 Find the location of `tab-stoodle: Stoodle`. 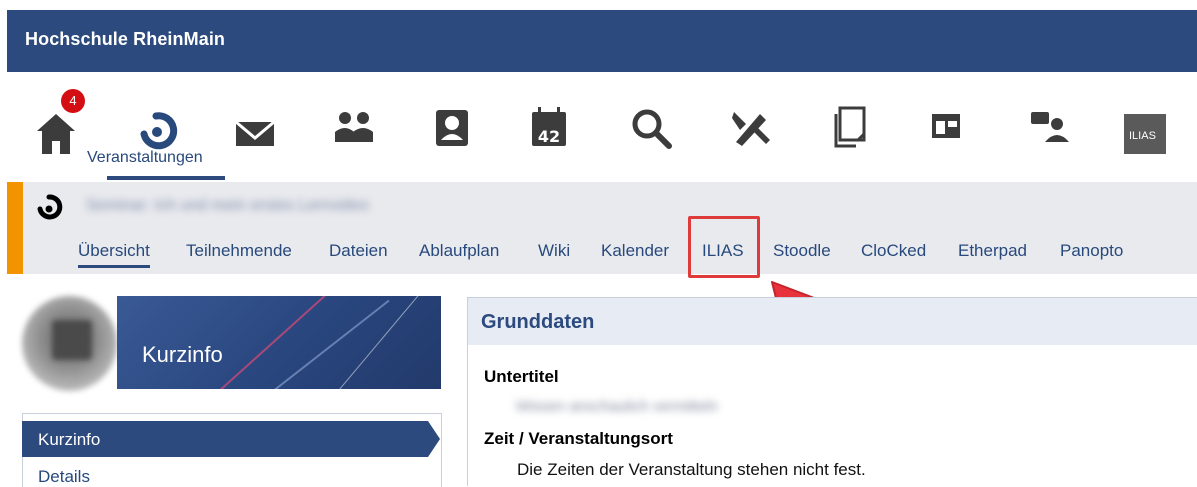

tab-stoodle: Stoodle is located at coordinates (802, 251).